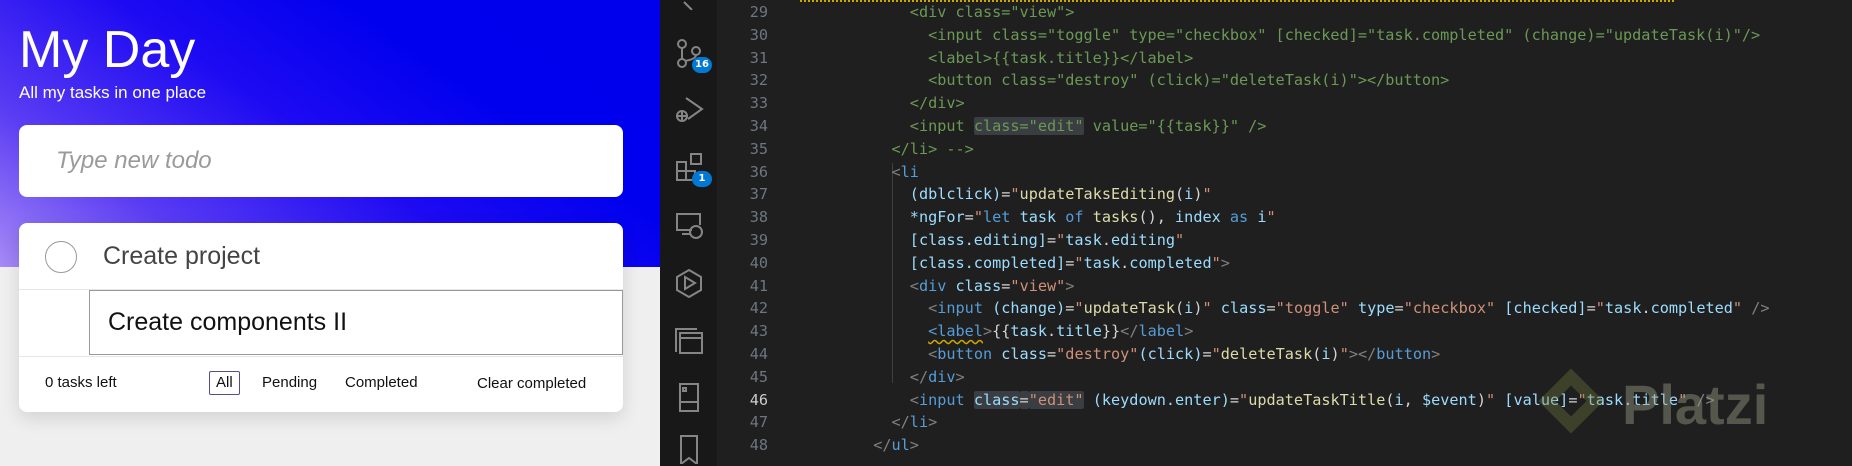 This screenshot has width=1852, height=466. Describe the element at coordinates (81, 382) in the screenshot. I see `tasks-left-count: 0 tasks left` at that location.